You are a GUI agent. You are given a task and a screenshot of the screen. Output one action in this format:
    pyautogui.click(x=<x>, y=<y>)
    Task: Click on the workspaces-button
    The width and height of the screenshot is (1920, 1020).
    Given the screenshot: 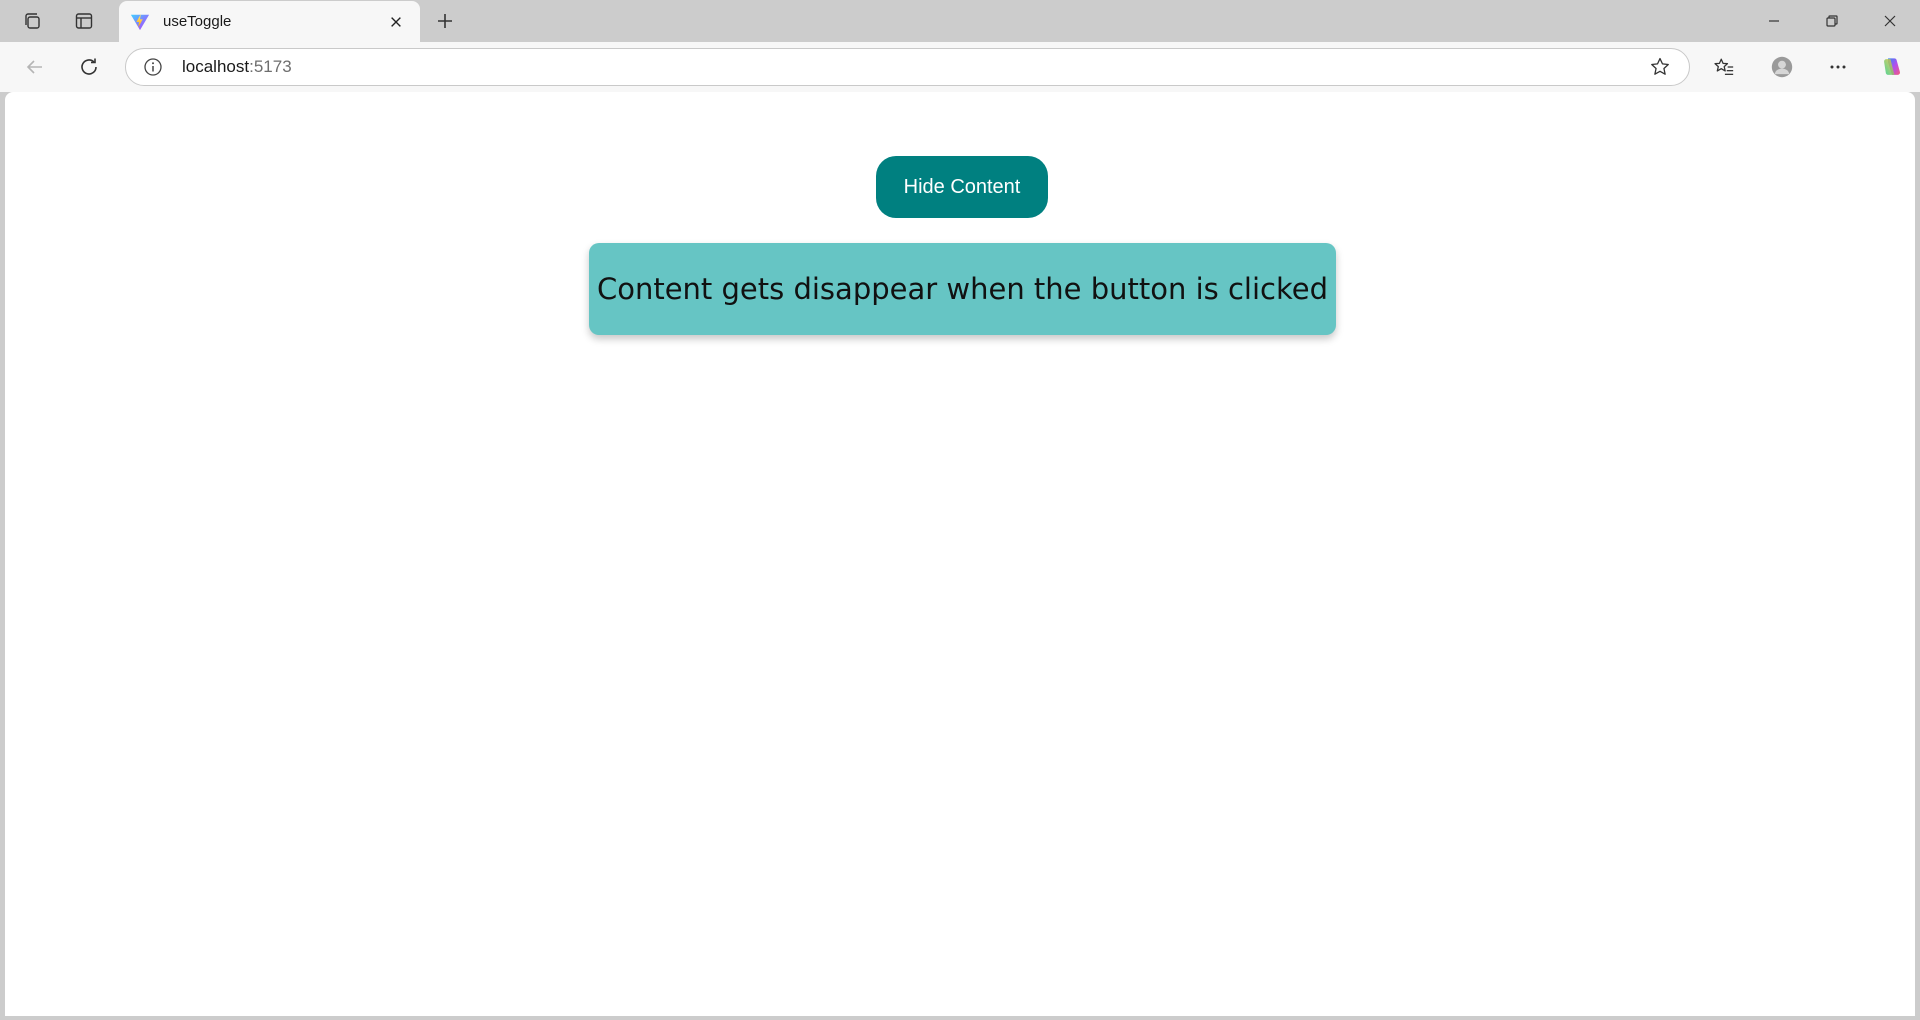 What is the action you would take?
    pyautogui.click(x=32, y=21)
    